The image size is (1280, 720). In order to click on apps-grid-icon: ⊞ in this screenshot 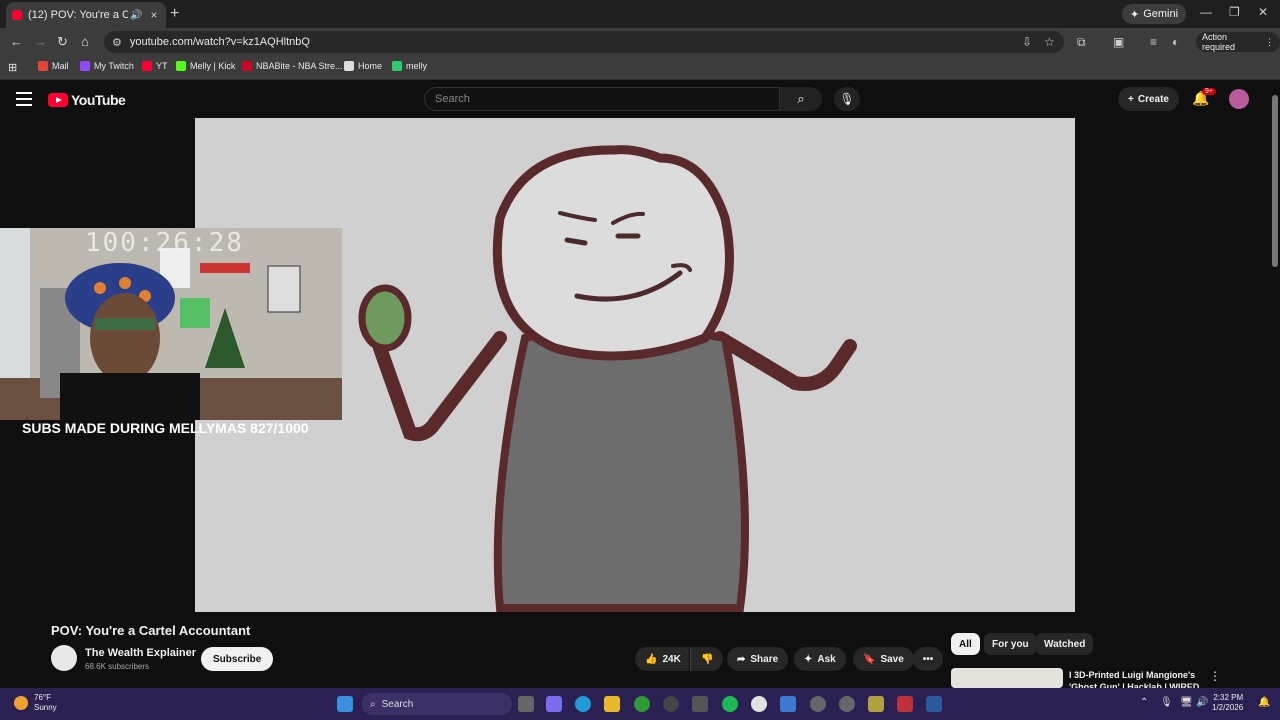, I will do `click(12, 67)`.